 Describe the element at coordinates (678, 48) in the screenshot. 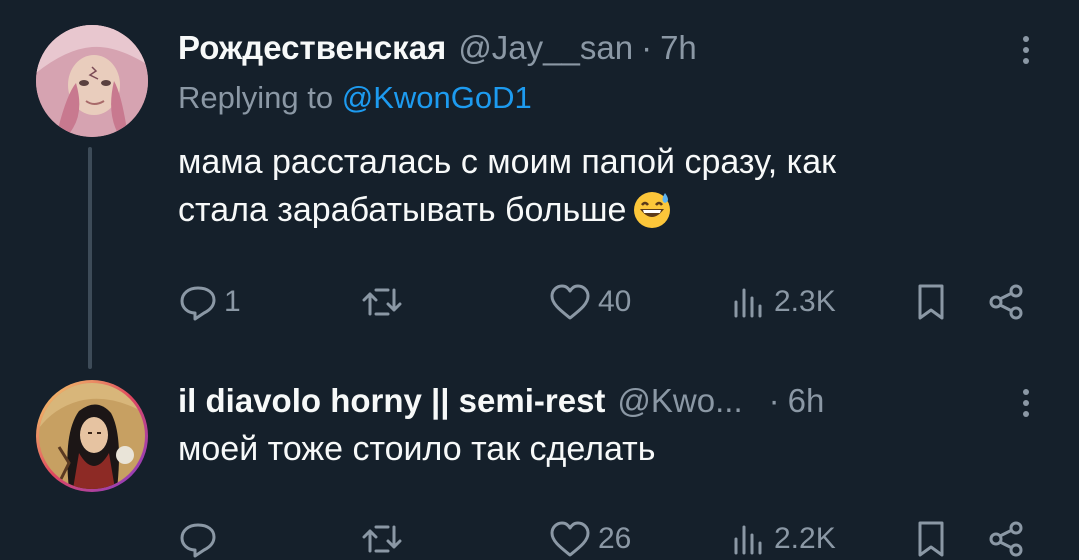

I see `timestamp: 7h` at that location.